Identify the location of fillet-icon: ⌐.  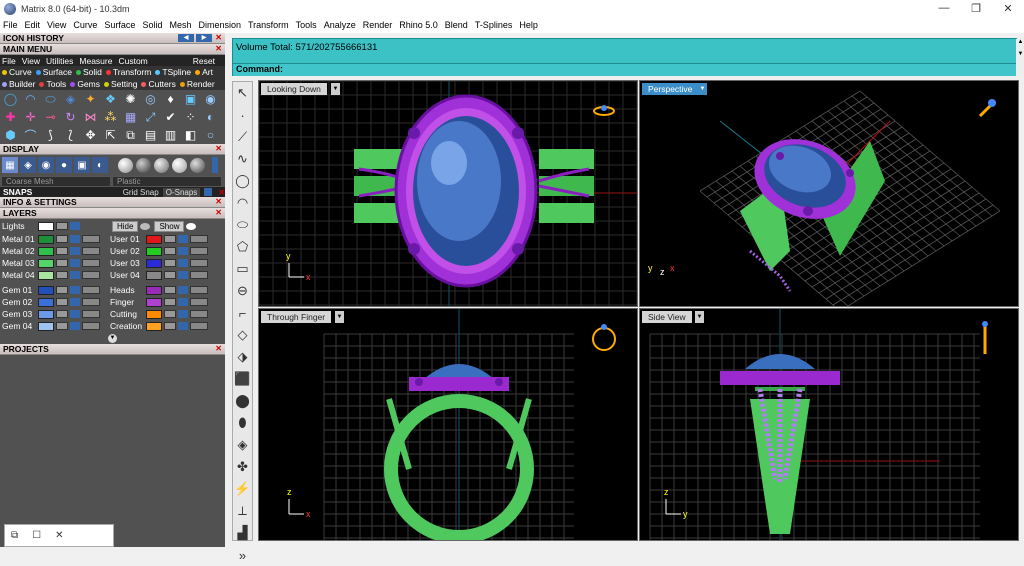
(242, 313).